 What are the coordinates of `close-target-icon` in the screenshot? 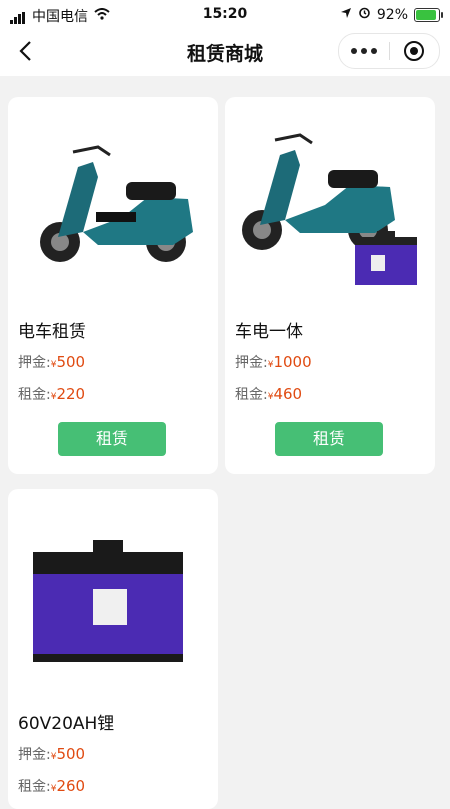 It's located at (414, 51).